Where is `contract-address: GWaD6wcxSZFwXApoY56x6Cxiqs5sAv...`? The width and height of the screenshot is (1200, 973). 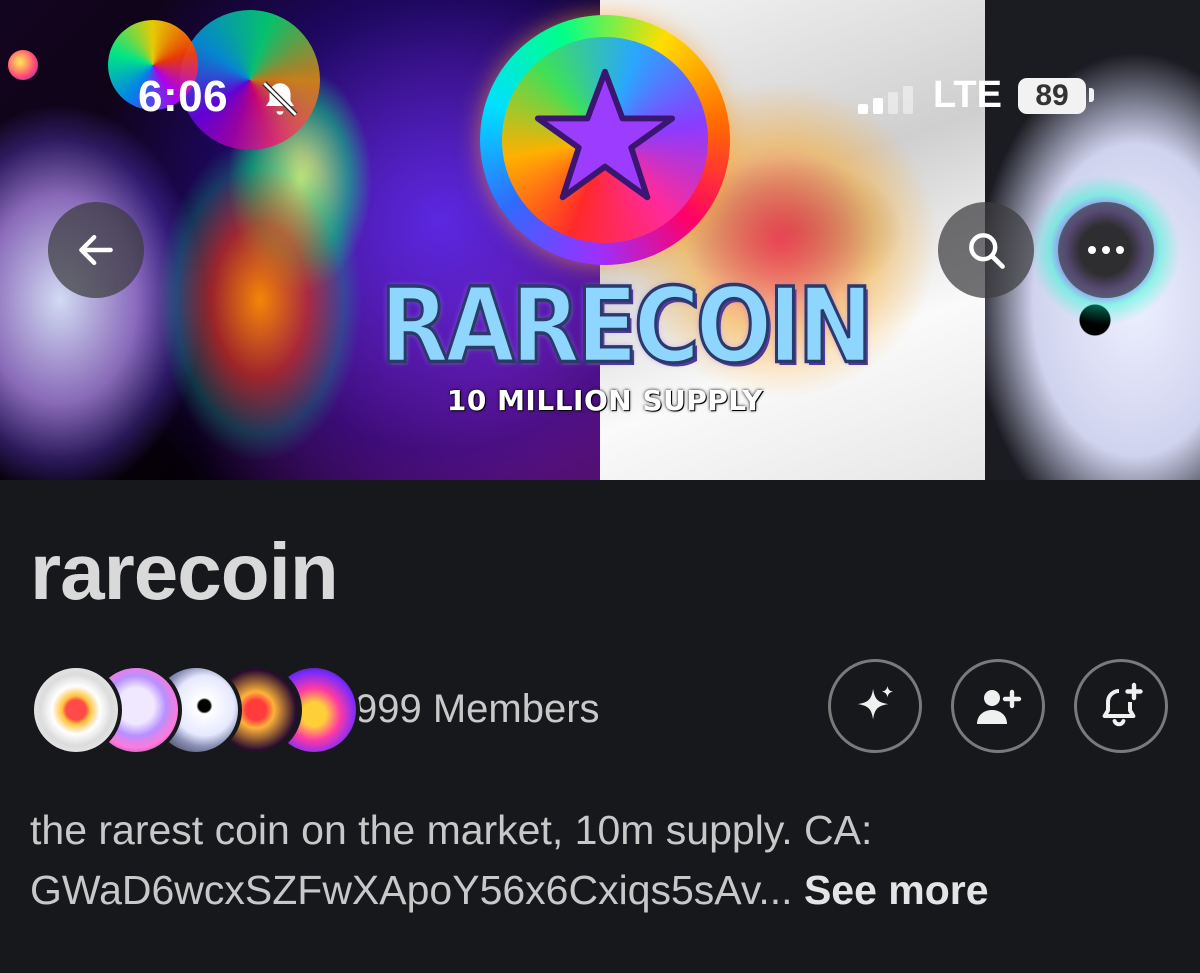 contract-address: GWaD6wcxSZFwXApoY56x6Cxiqs5sAv... is located at coordinates (411, 890).